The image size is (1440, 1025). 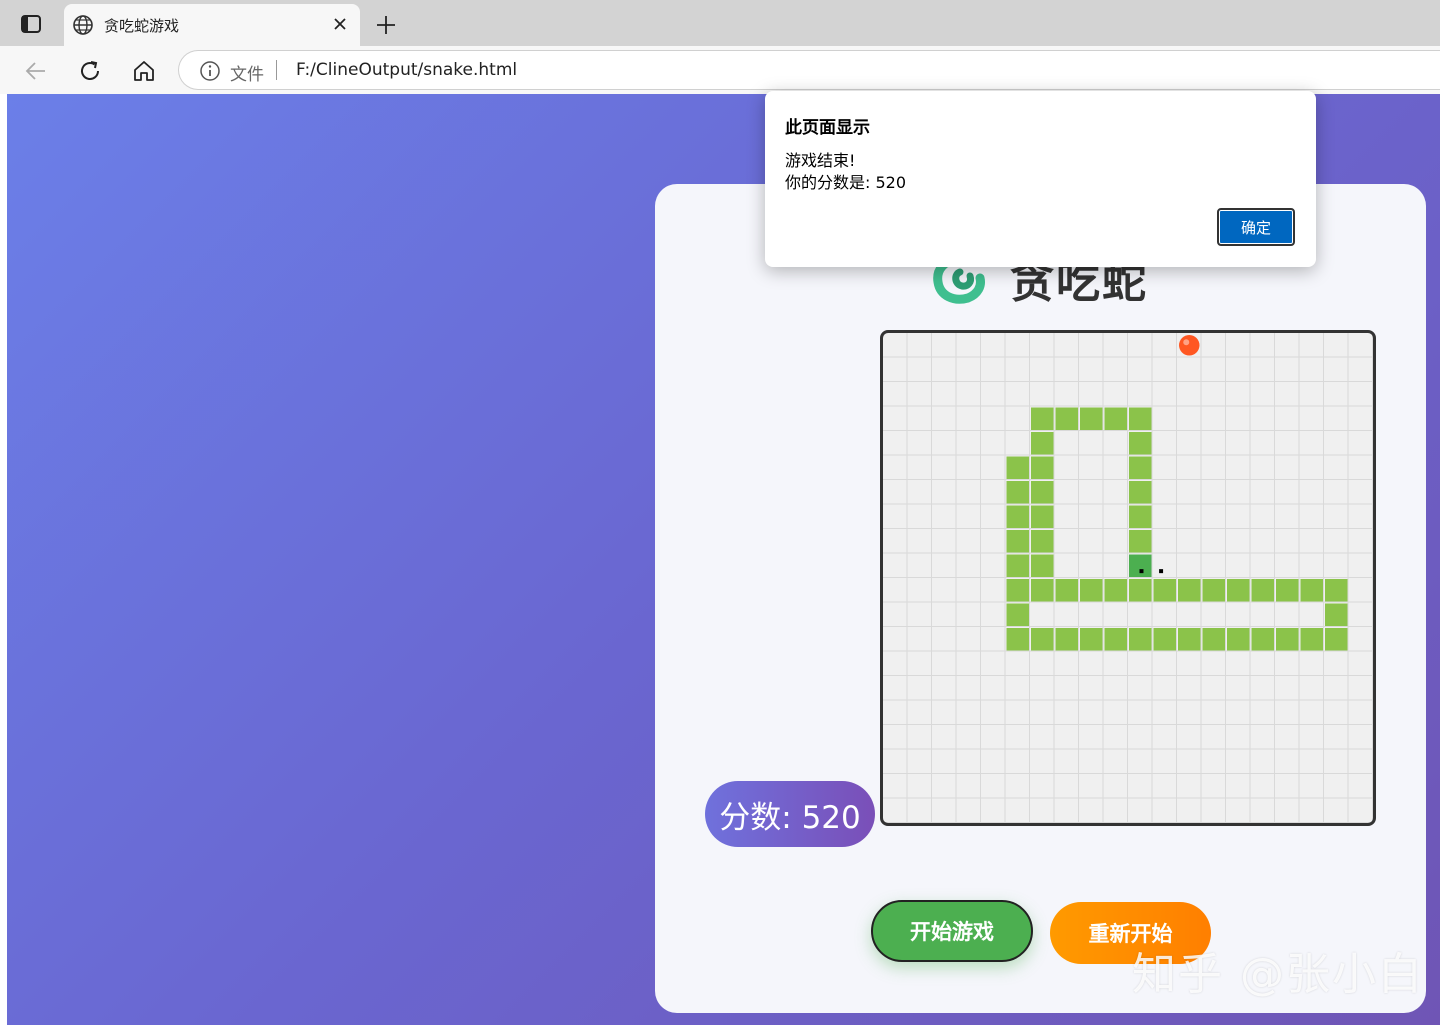 I want to click on address-prefix: 文件, so click(x=247, y=75).